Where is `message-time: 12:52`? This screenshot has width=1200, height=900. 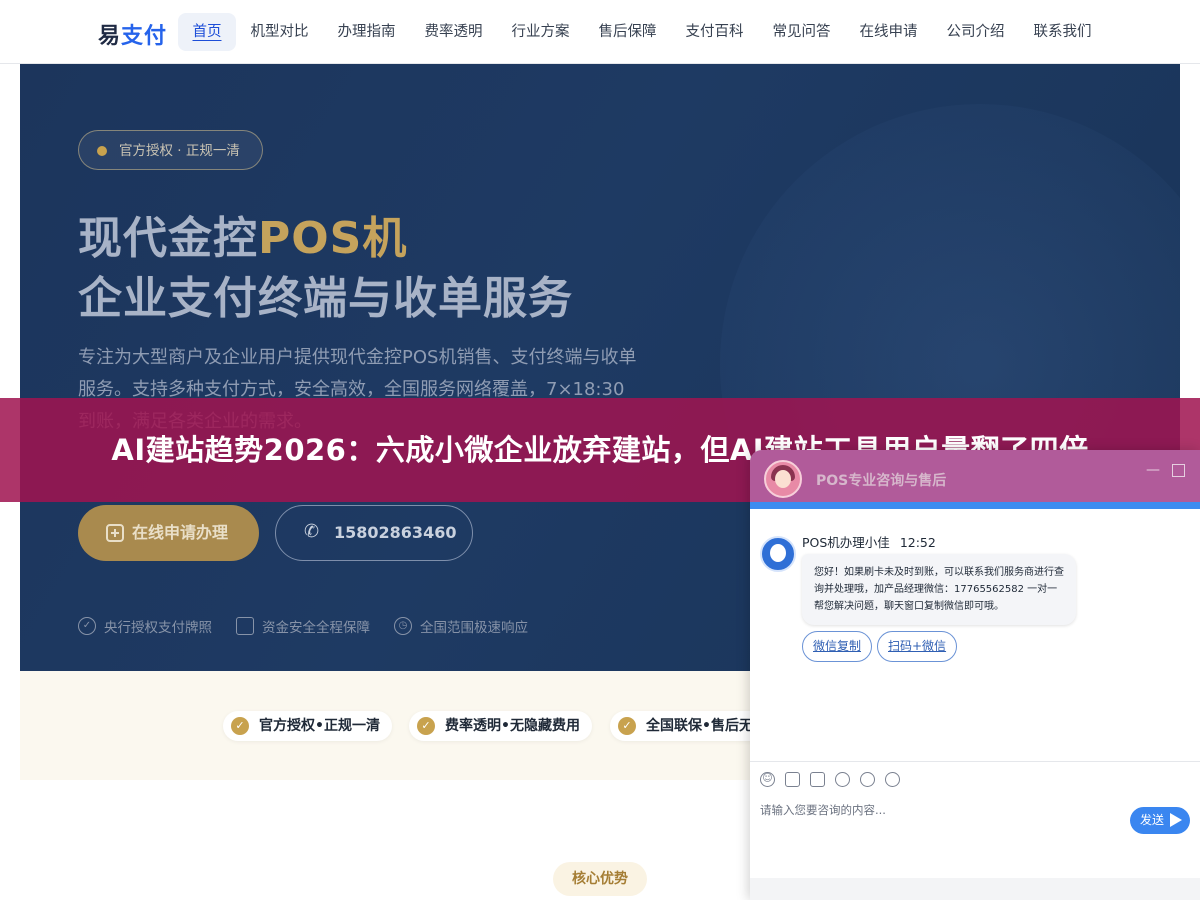
message-time: 12:52 is located at coordinates (917, 542).